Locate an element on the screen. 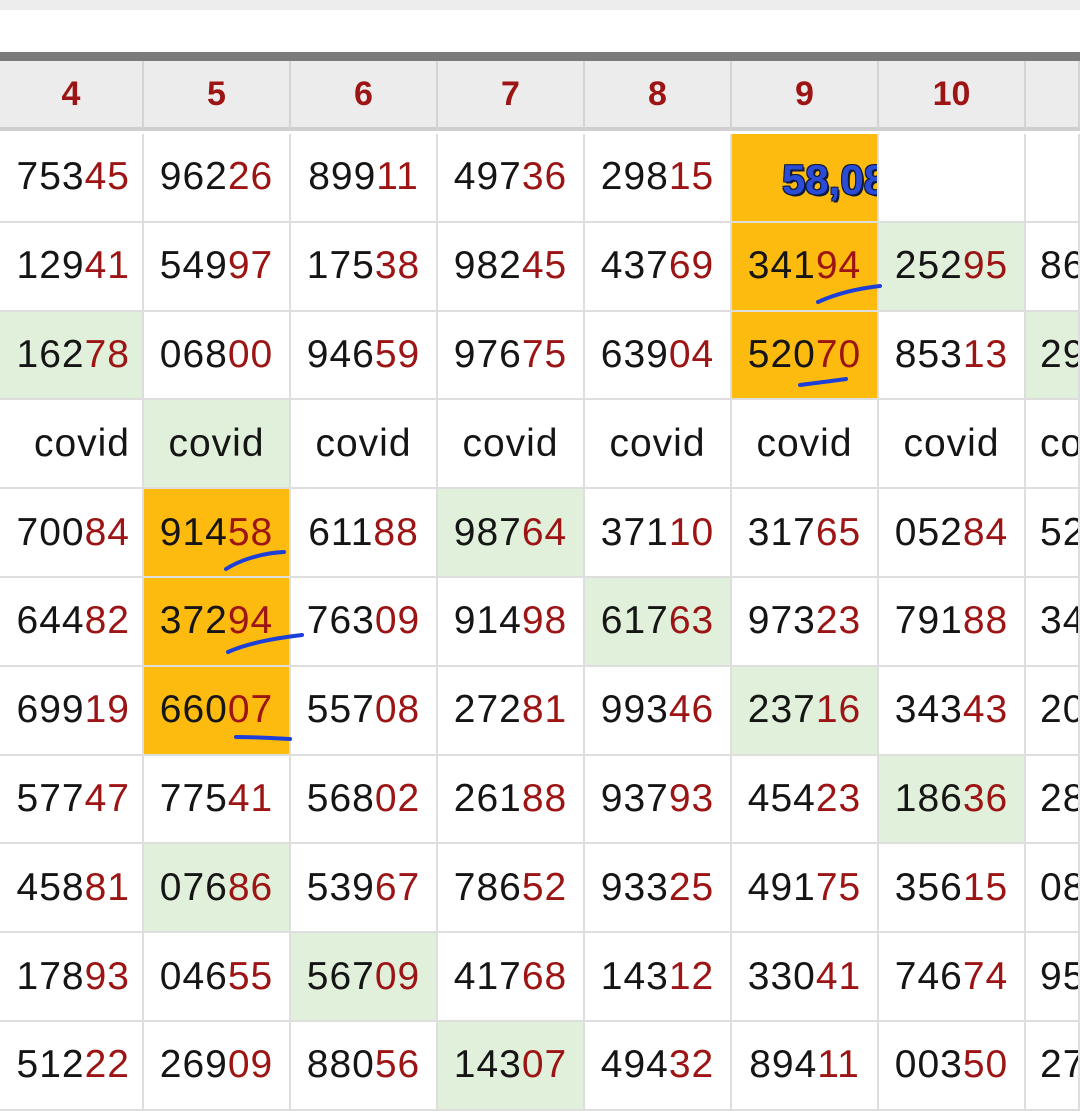  table-cell: 520 70 is located at coordinates (805, 356).